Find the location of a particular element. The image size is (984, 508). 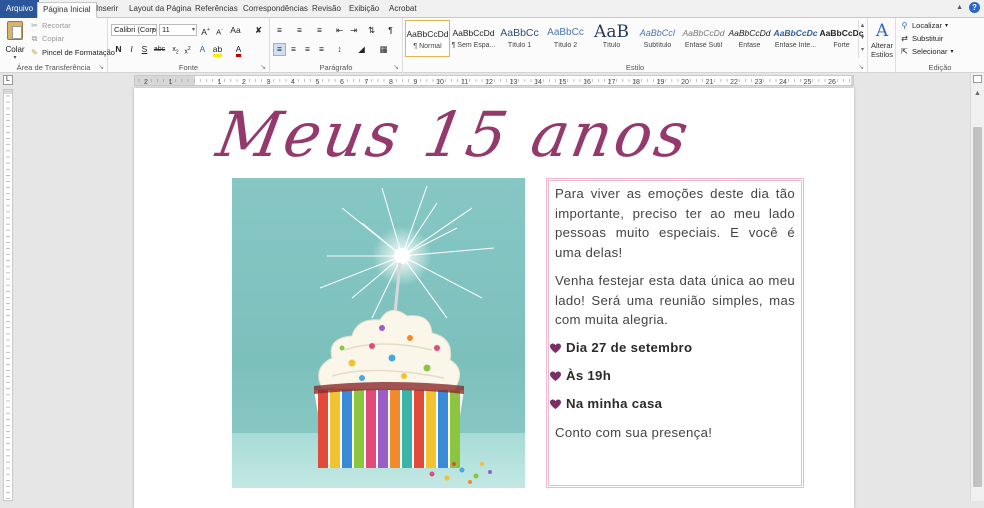

vertical-scrollbar: ▲ is located at coordinates (977, 287).